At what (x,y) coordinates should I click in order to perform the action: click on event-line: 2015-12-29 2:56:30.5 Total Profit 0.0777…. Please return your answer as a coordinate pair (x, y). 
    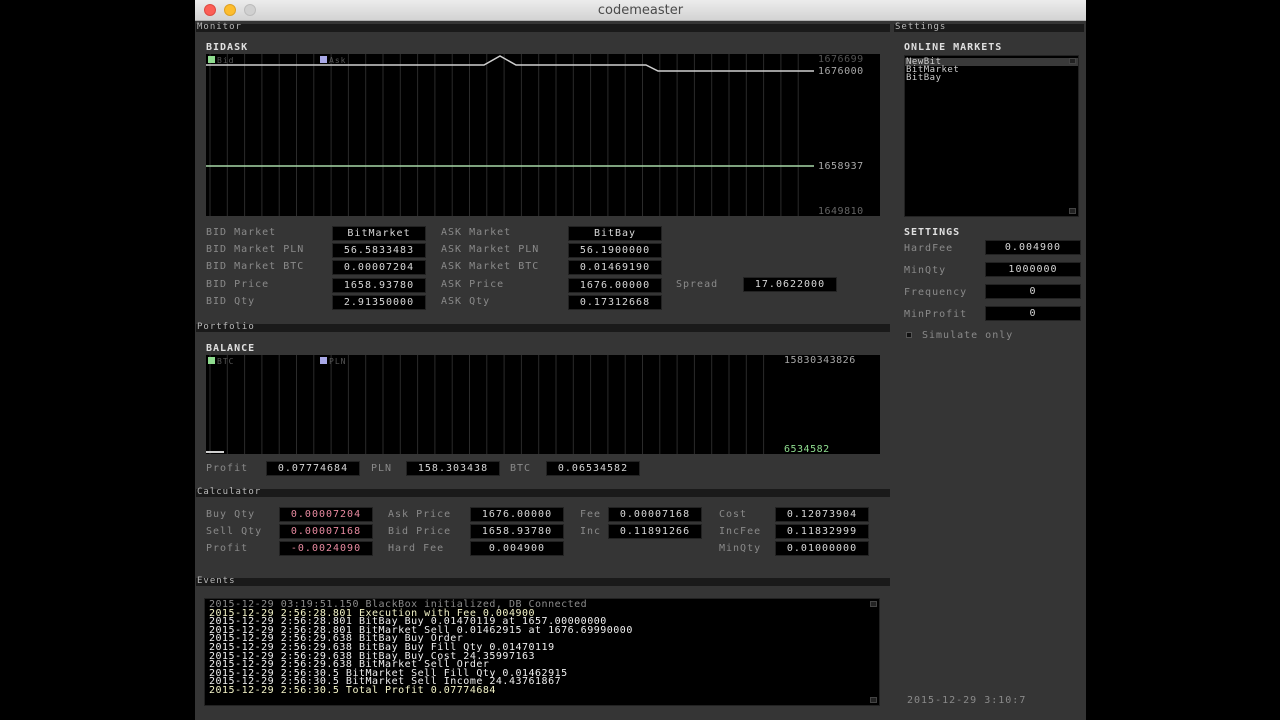
    Looking at the image, I should click on (352, 690).